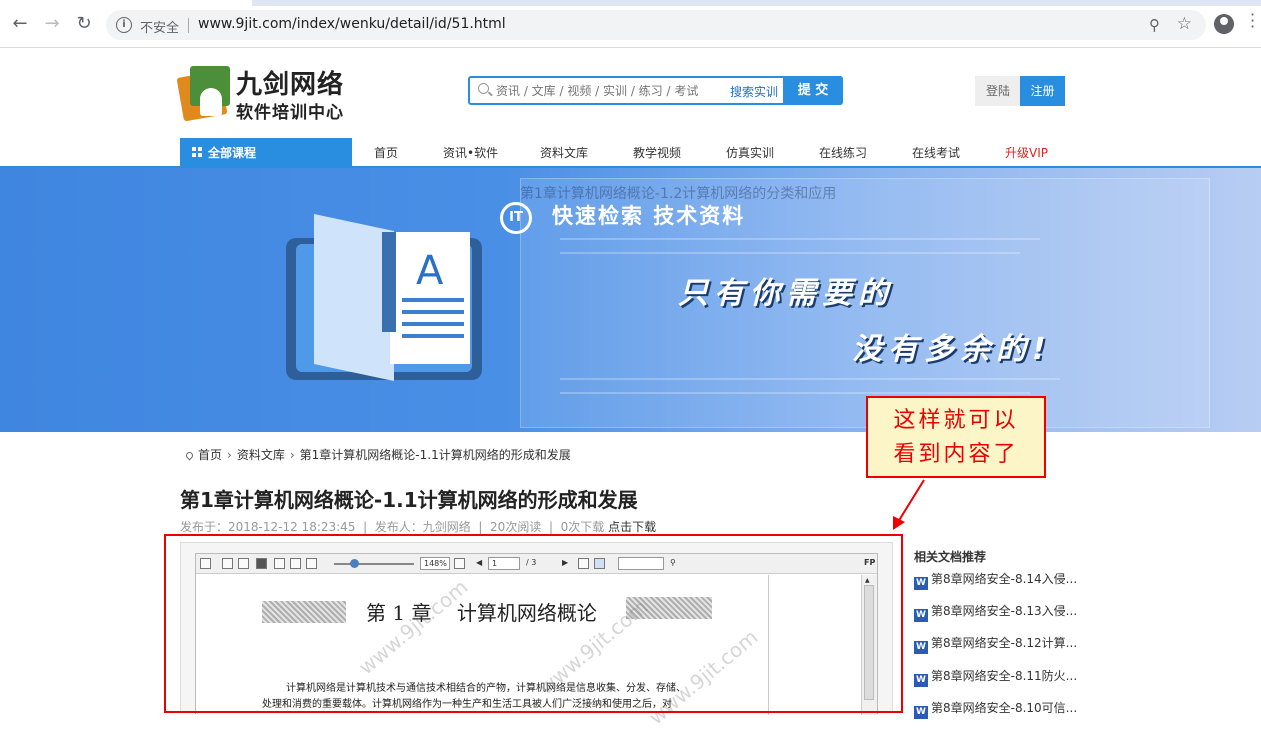 This screenshot has height=729, width=1261. Describe the element at coordinates (204, 94) in the screenshot. I see `logo-mark-icon` at that location.